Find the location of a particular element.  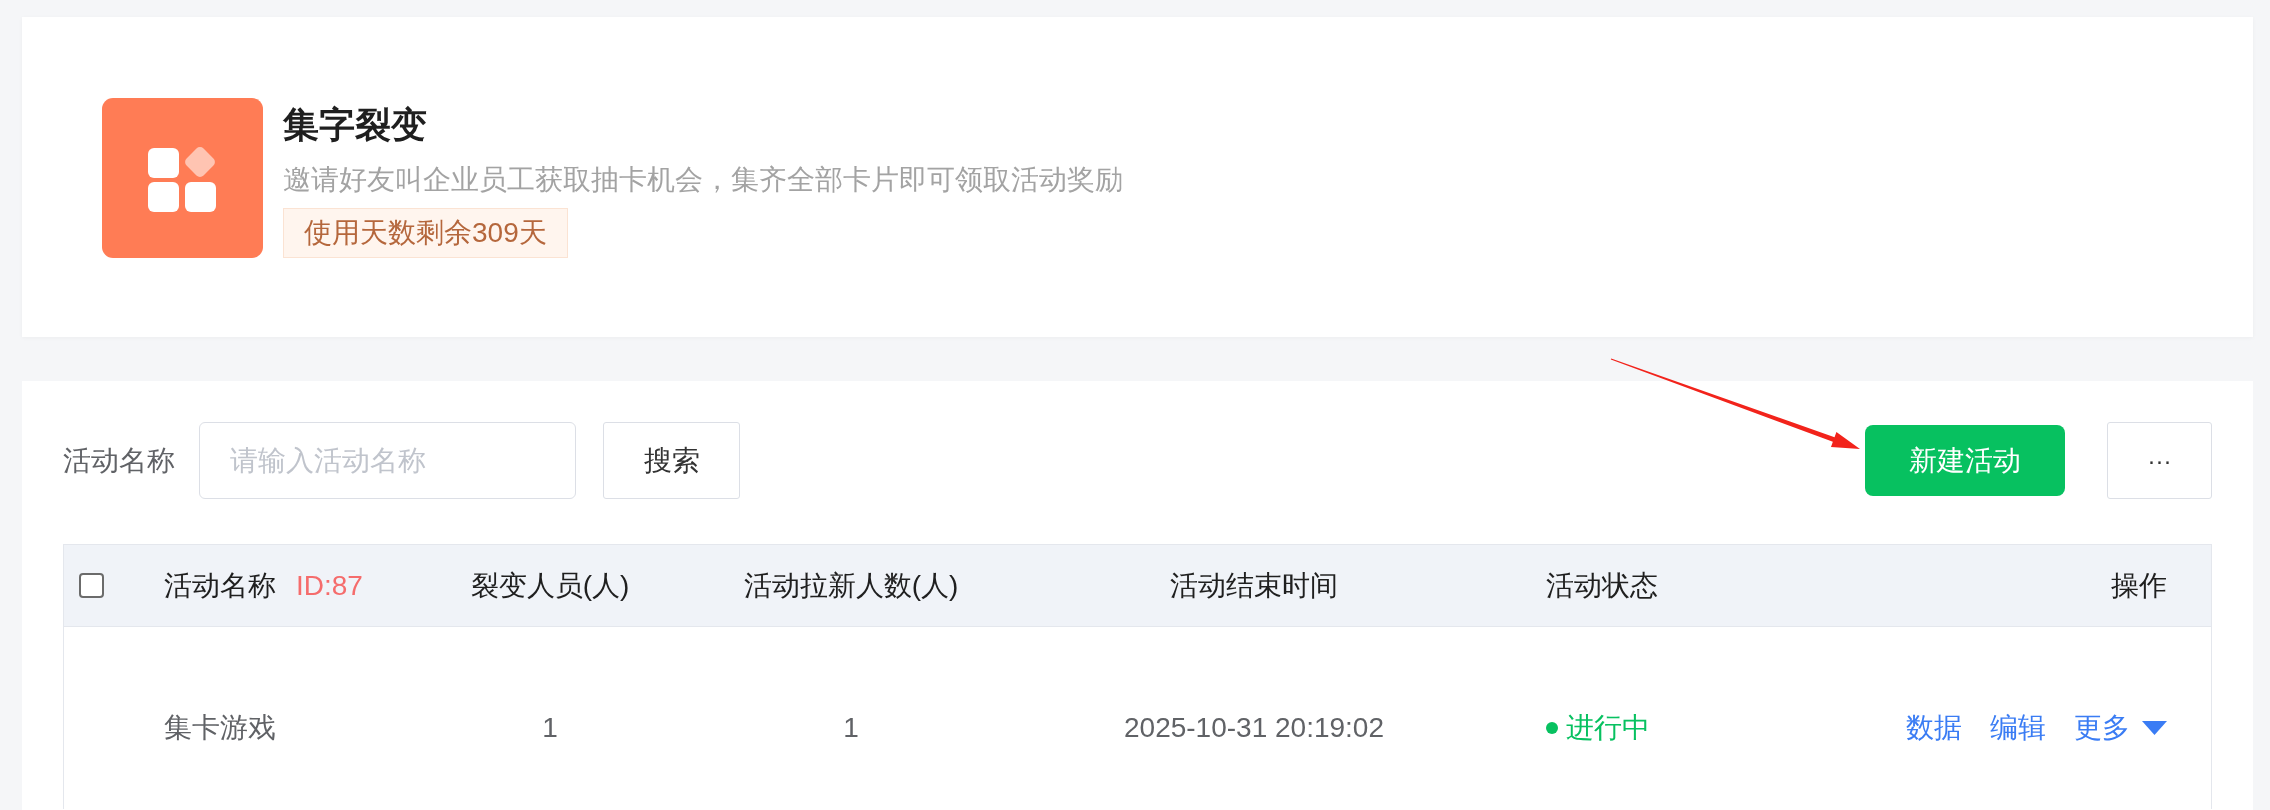

table-cell-text: 2025-10-31 20:19:02 is located at coordinates (1254, 728).